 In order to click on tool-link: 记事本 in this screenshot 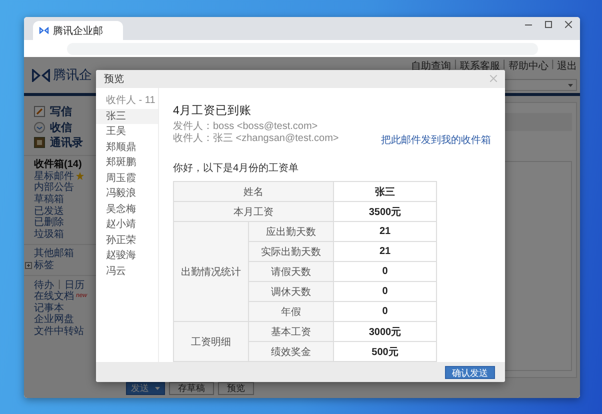, I will do `click(66, 308)`.